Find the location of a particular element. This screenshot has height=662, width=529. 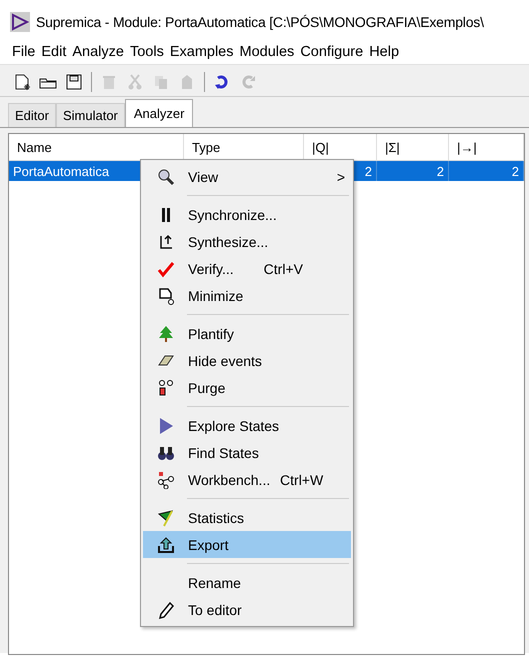

window-title: Supremica - Module: PortaAutomatica [C:\PÓS\MONOGRAFIA\Exemplos\ is located at coordinates (260, 22).